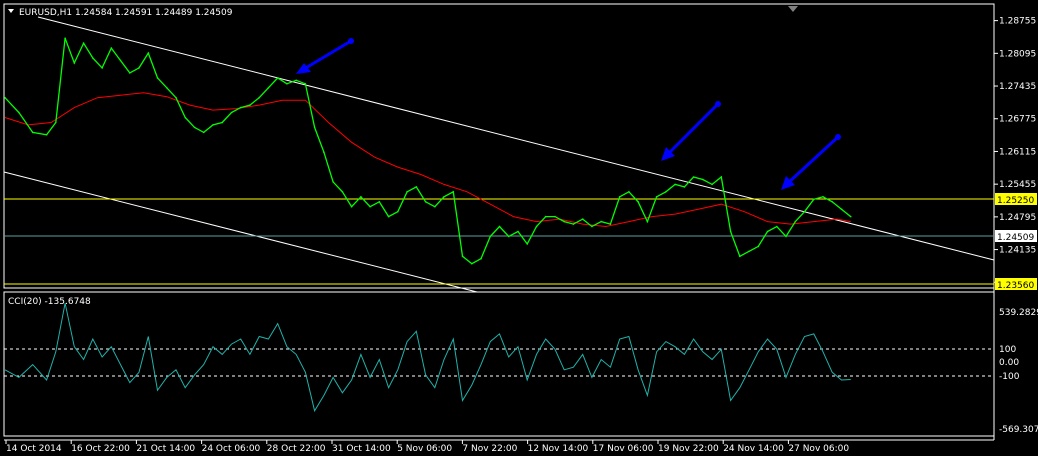 The width and height of the screenshot is (1038, 456). Describe the element at coordinates (1018, 430) in the screenshot. I see `cci-axis-bottom: -569.3071` at that location.